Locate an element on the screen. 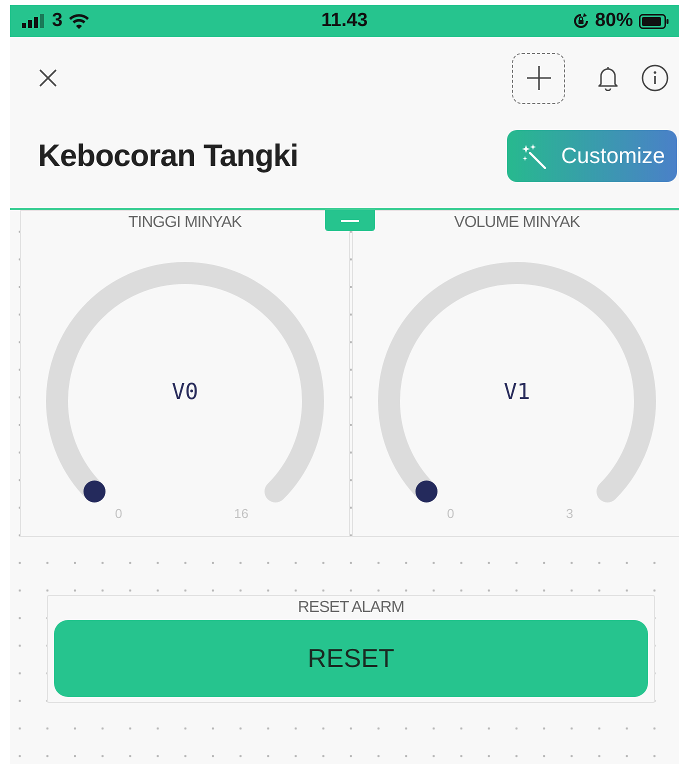  gauge-value: V1 is located at coordinates (517, 392).